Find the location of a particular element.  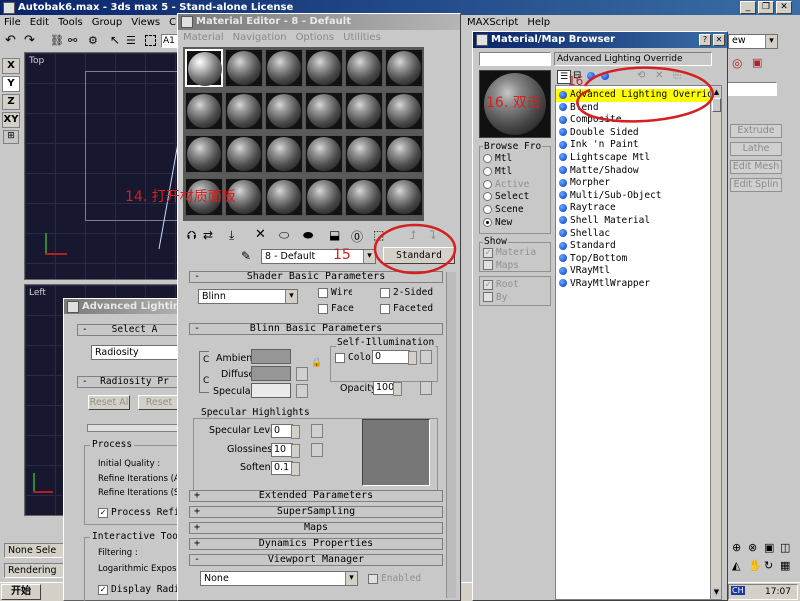

material-type-item: Advanced Lighting Override is located at coordinates (633, 95).